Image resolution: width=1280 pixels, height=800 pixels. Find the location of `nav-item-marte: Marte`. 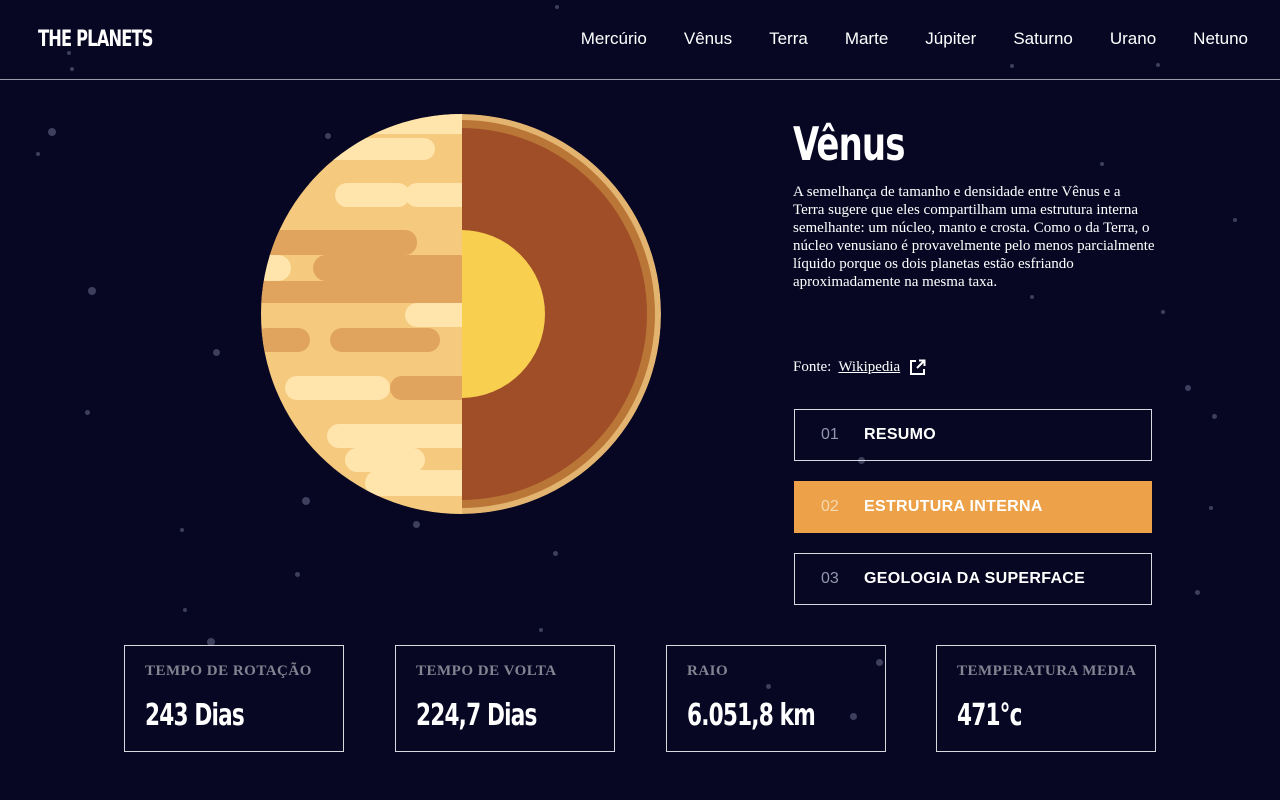

nav-item-marte: Marte is located at coordinates (866, 39).